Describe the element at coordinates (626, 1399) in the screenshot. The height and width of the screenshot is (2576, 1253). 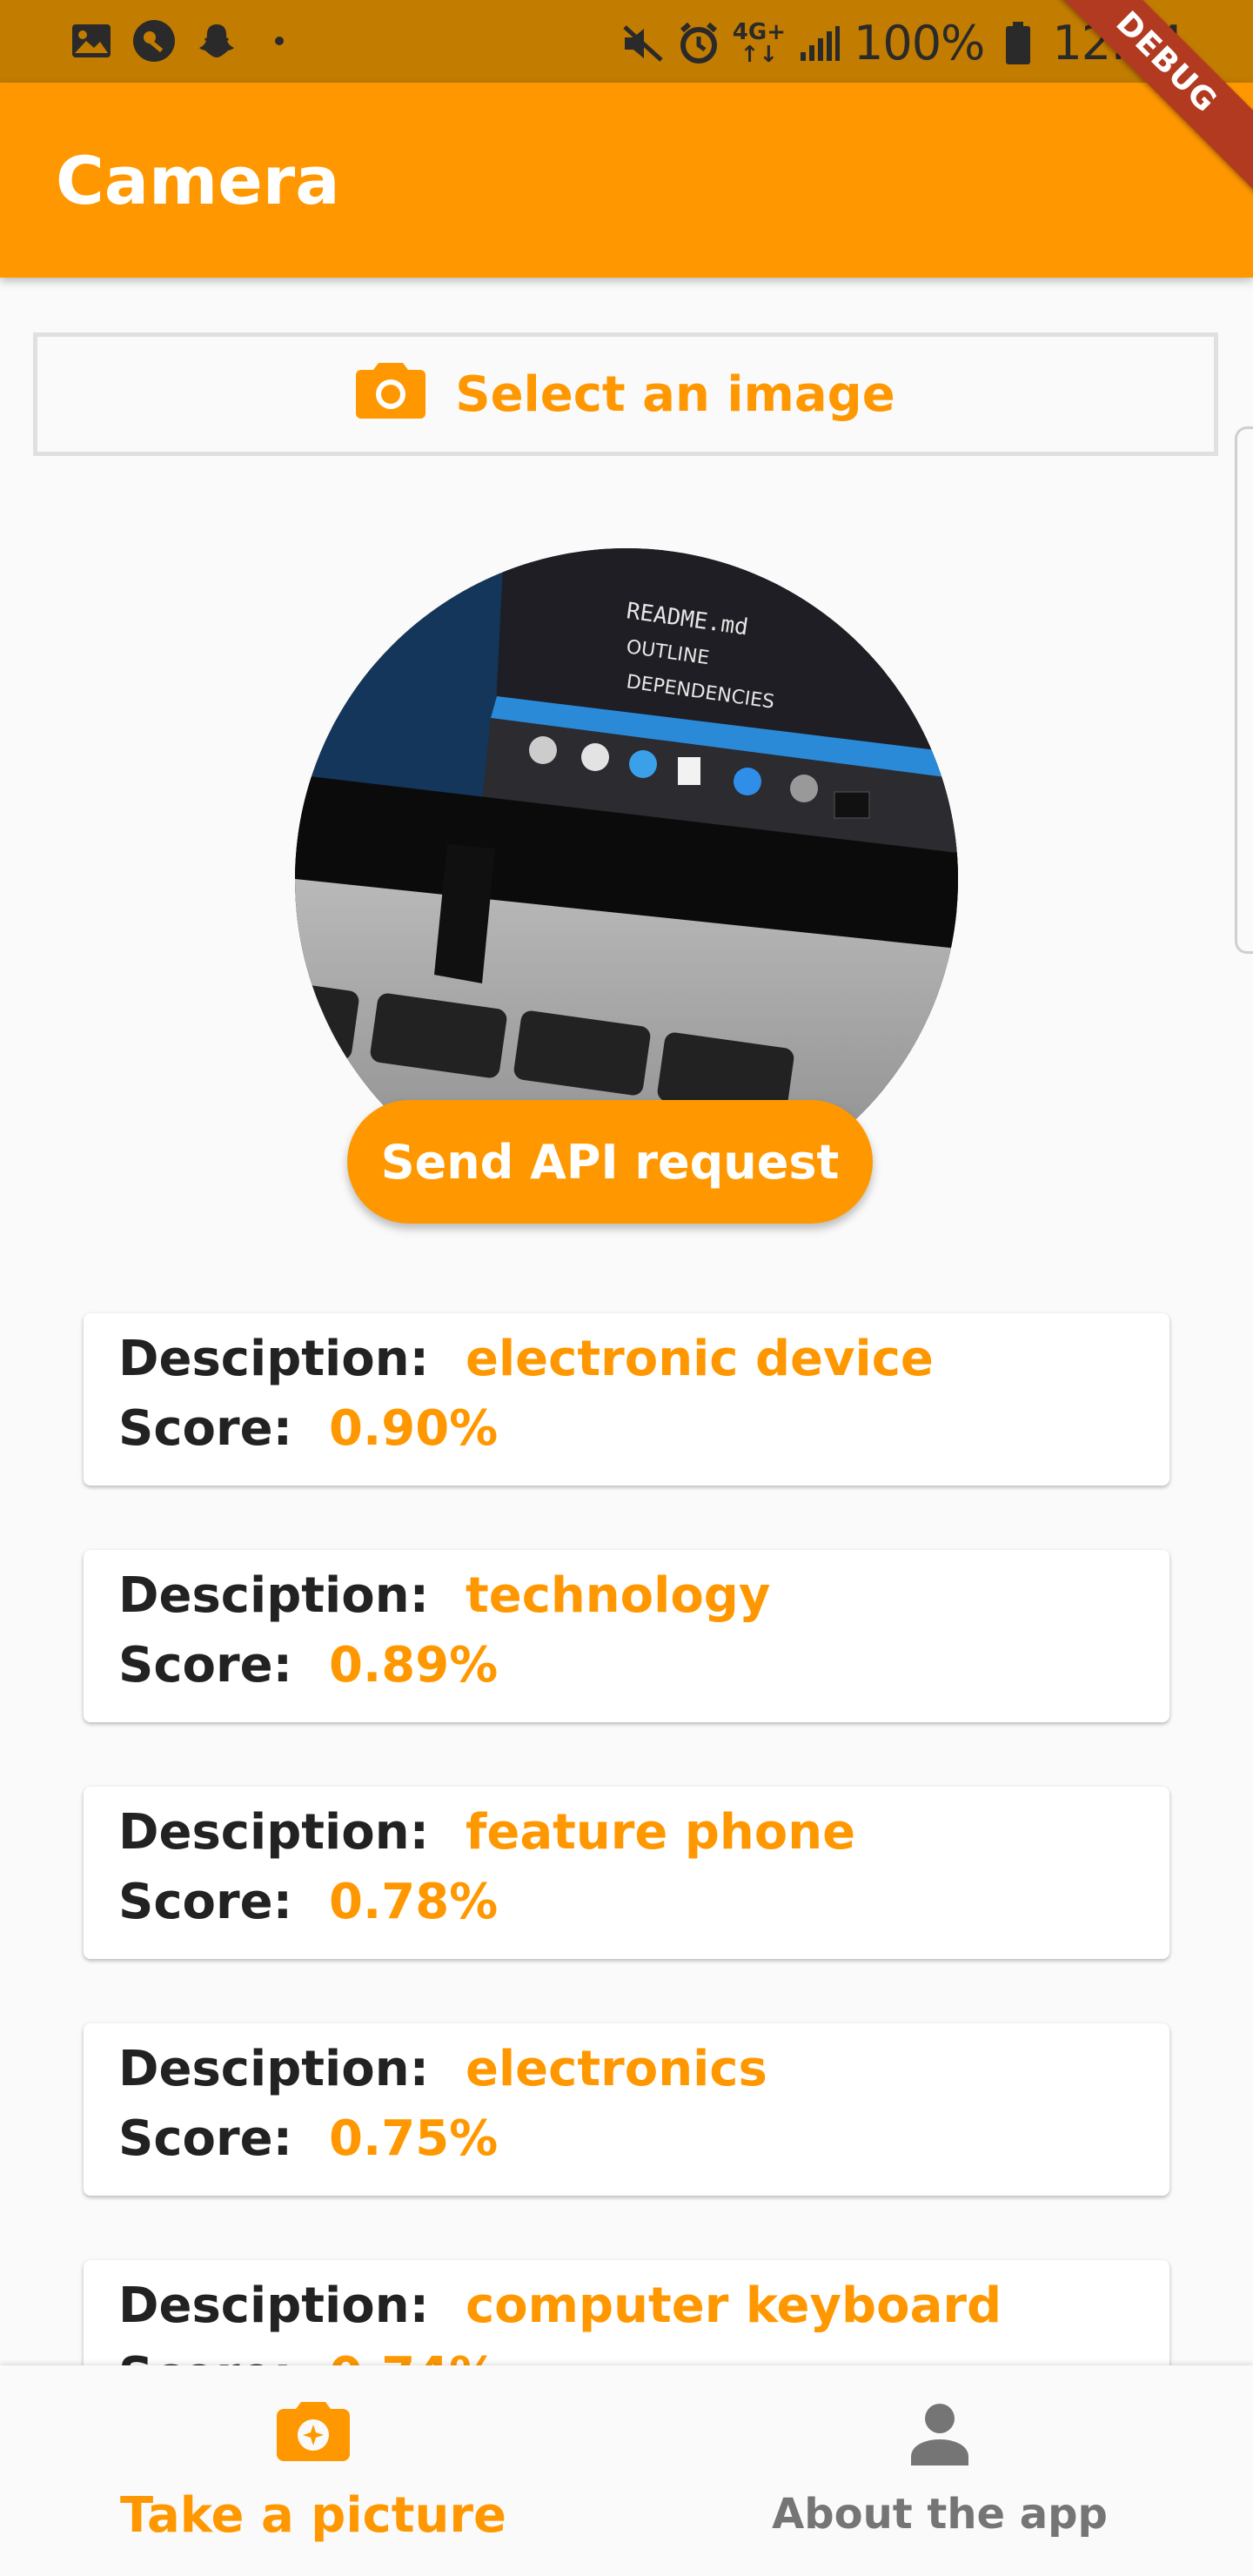
I see `result-card: Desciption: electronic device Score: 0.90%` at that location.